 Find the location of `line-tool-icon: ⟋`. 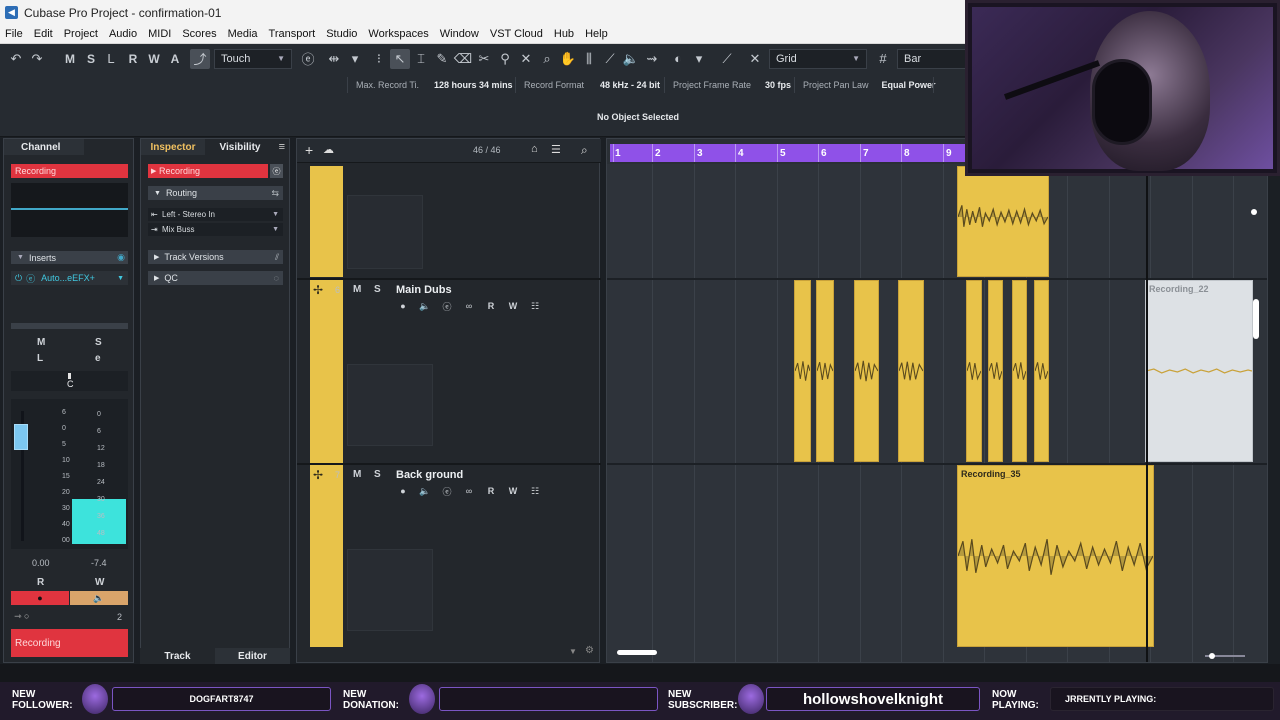

line-tool-icon: ⟋ is located at coordinates (610, 59).